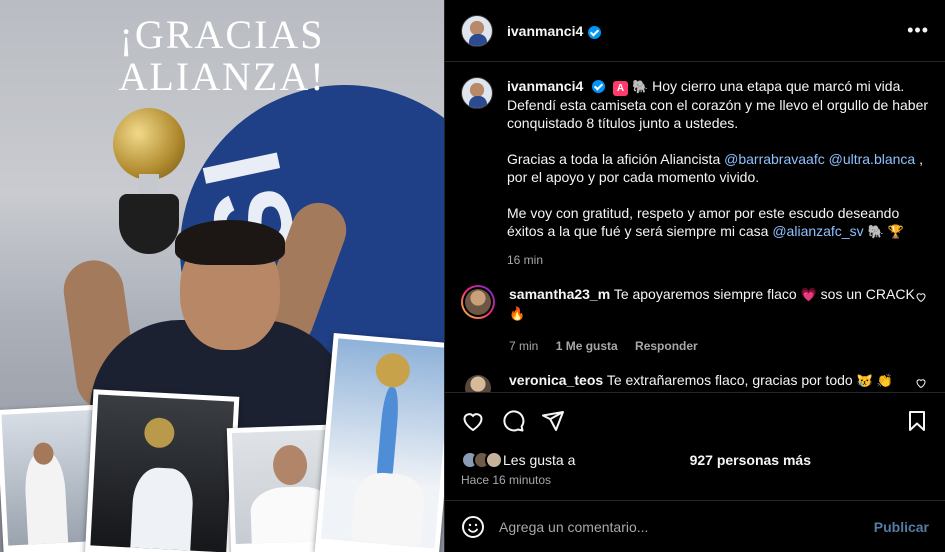 The height and width of the screenshot is (552, 945). I want to click on mention-barrabravaafc: @barrabravaafc, so click(774, 159).